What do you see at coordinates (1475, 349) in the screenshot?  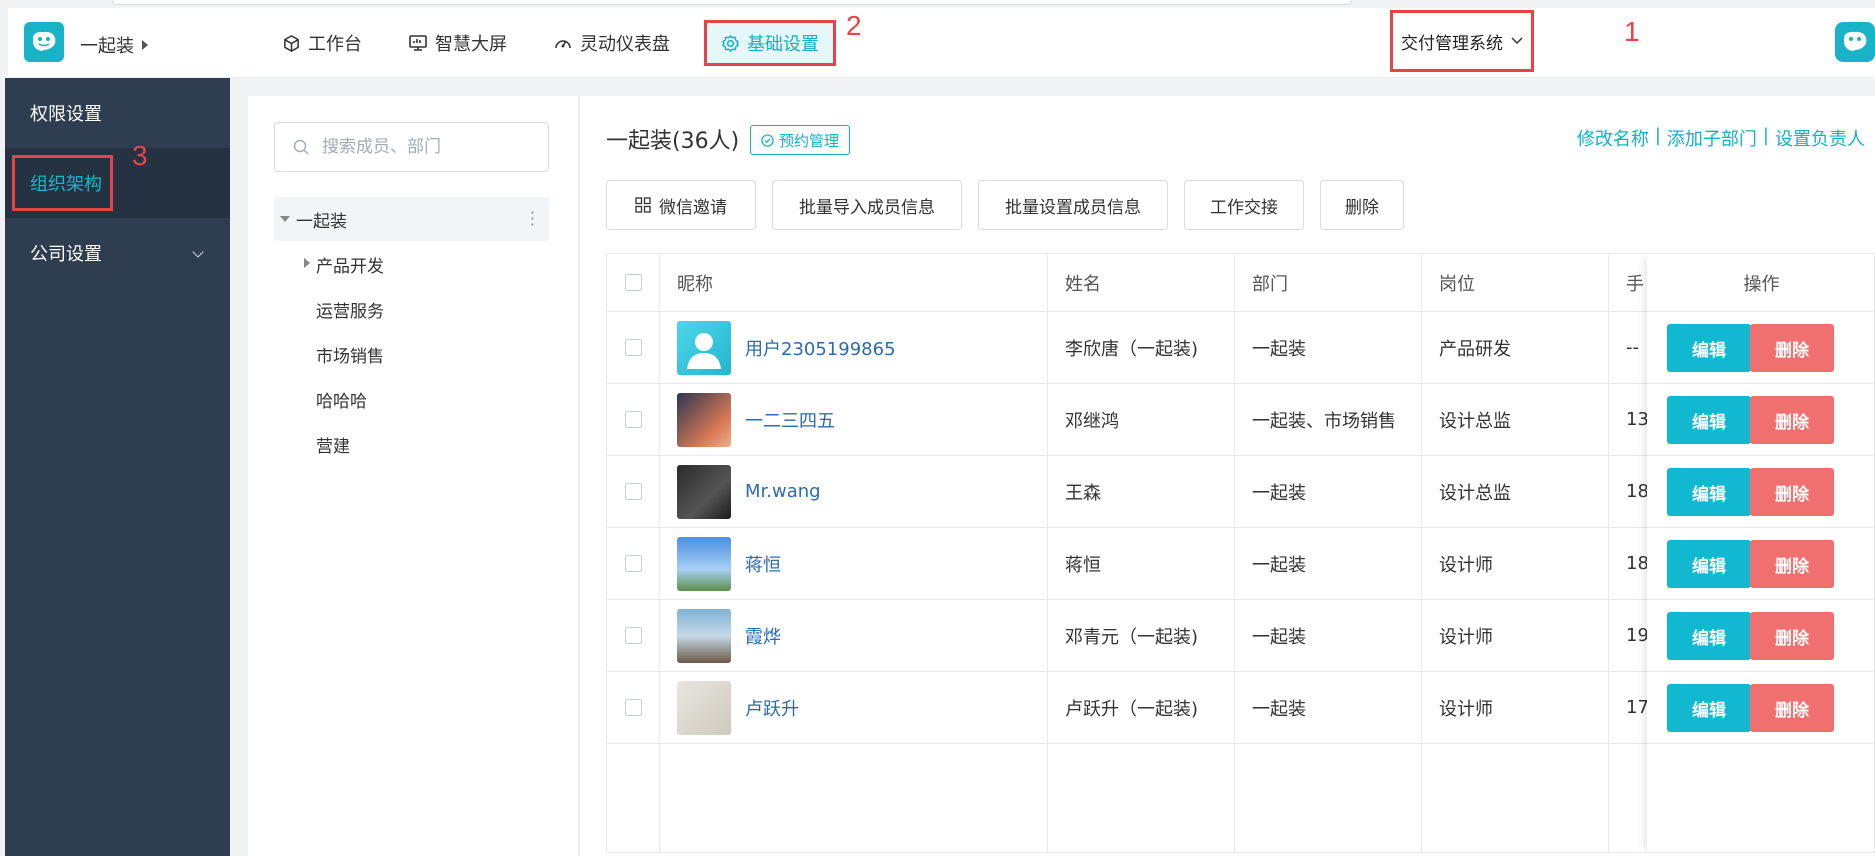 I see `position-cell: 产品研发` at bounding box center [1475, 349].